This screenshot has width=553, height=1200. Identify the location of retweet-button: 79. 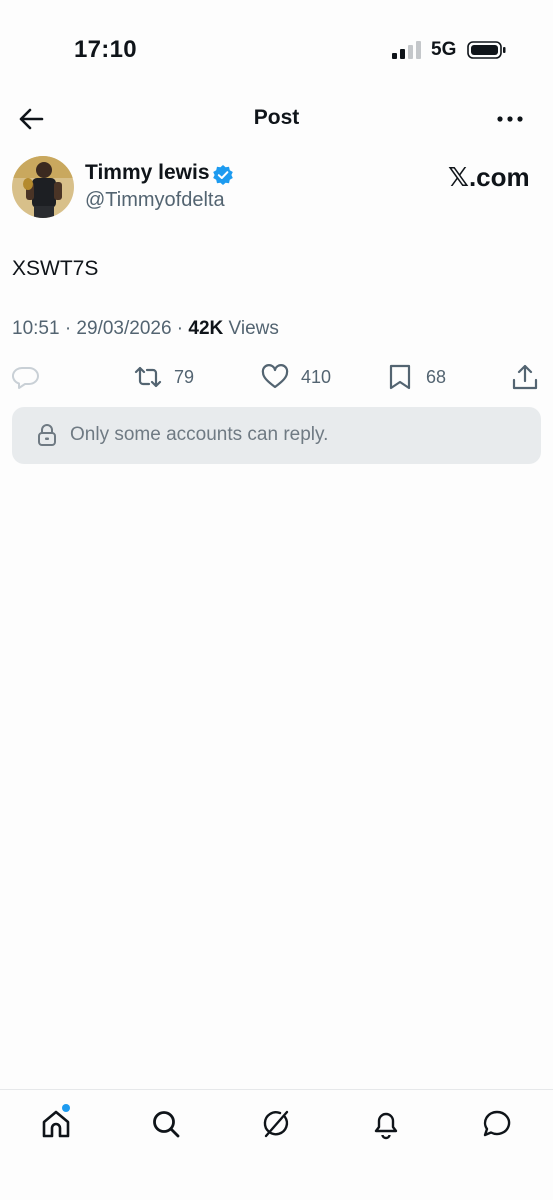
(164, 377).